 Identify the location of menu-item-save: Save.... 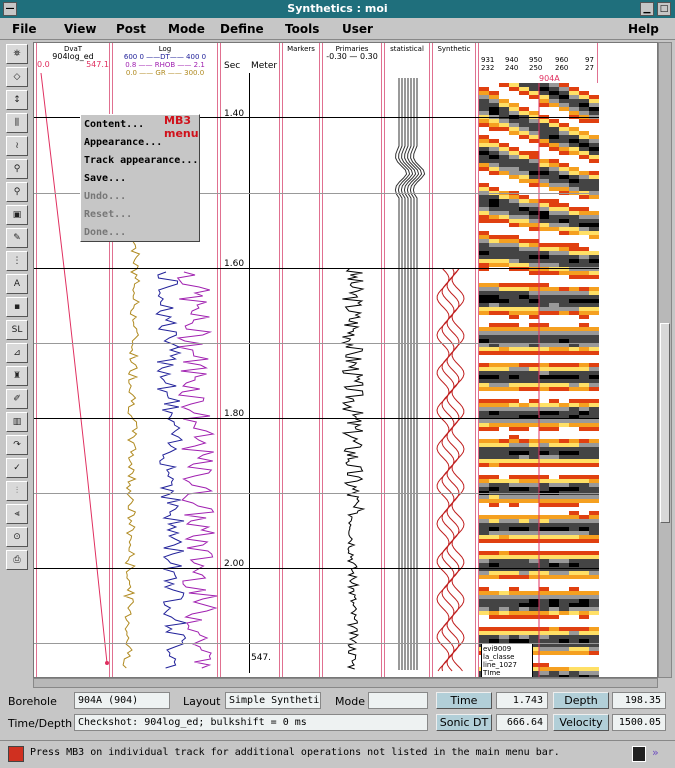
(105, 178).